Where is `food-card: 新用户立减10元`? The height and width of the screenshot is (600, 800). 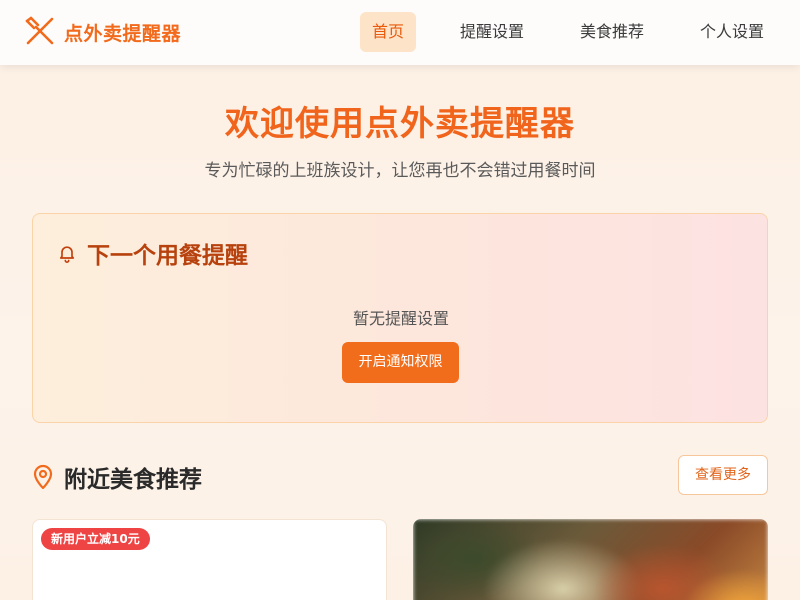 food-card: 新用户立减10元 is located at coordinates (209, 559).